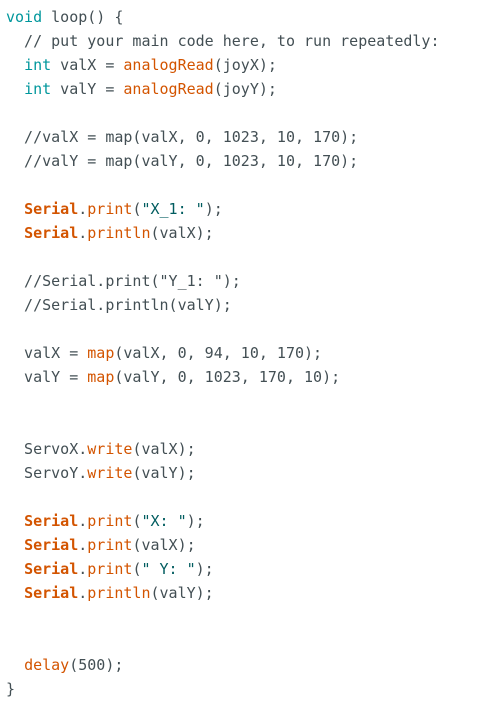 This screenshot has height=702, width=501. I want to click on code-token-cm: //valX = map(valX, 0, 1023, 10, 170);, so click(182, 137).